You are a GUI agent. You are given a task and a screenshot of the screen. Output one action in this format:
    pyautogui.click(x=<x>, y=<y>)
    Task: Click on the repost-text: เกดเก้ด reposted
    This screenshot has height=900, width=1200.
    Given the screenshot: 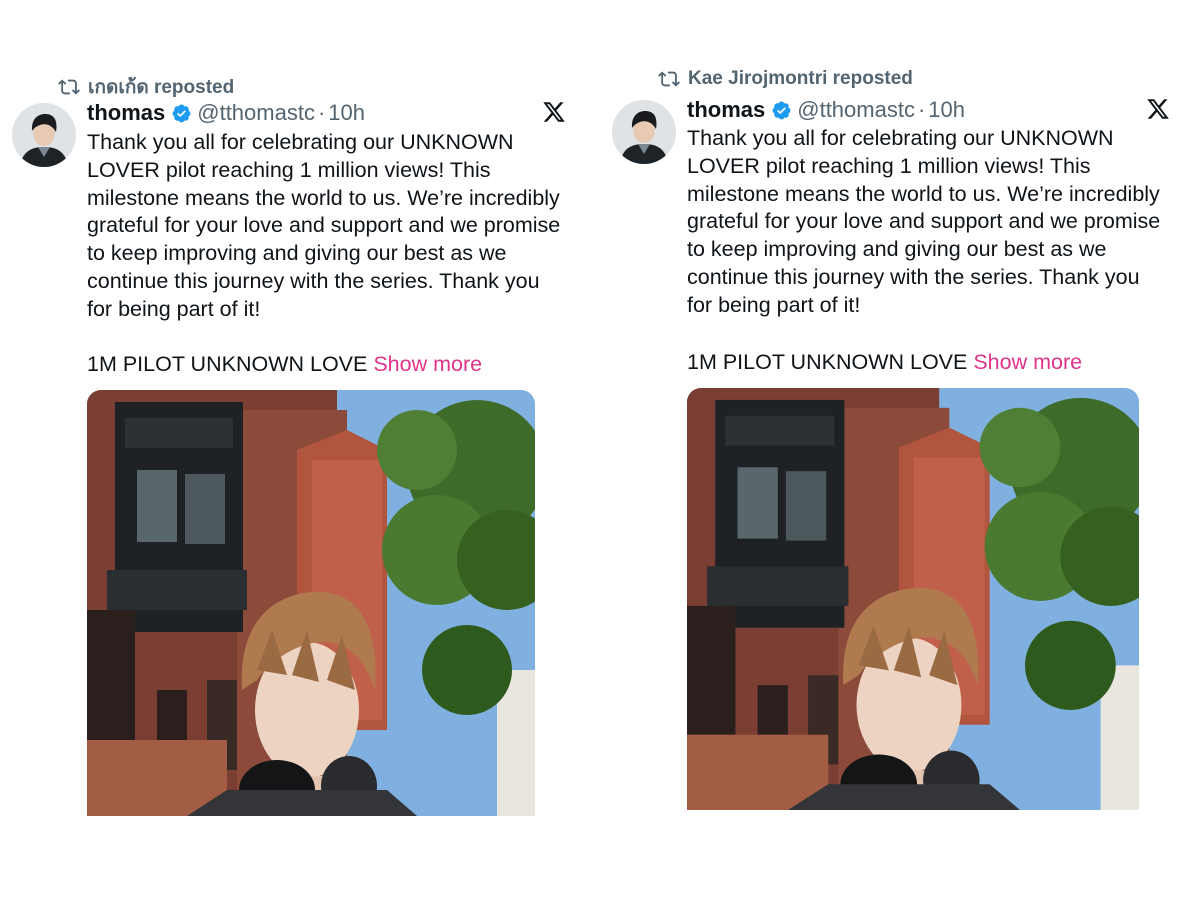 What is the action you would take?
    pyautogui.click(x=161, y=87)
    